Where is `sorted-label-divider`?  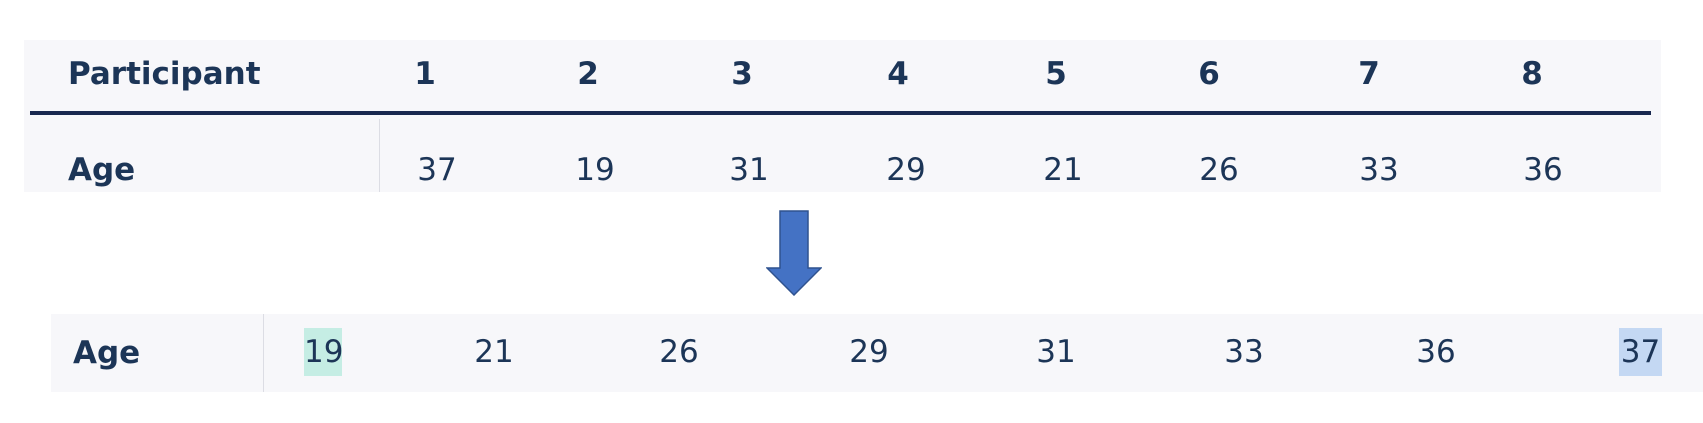 sorted-label-divider is located at coordinates (263, 353).